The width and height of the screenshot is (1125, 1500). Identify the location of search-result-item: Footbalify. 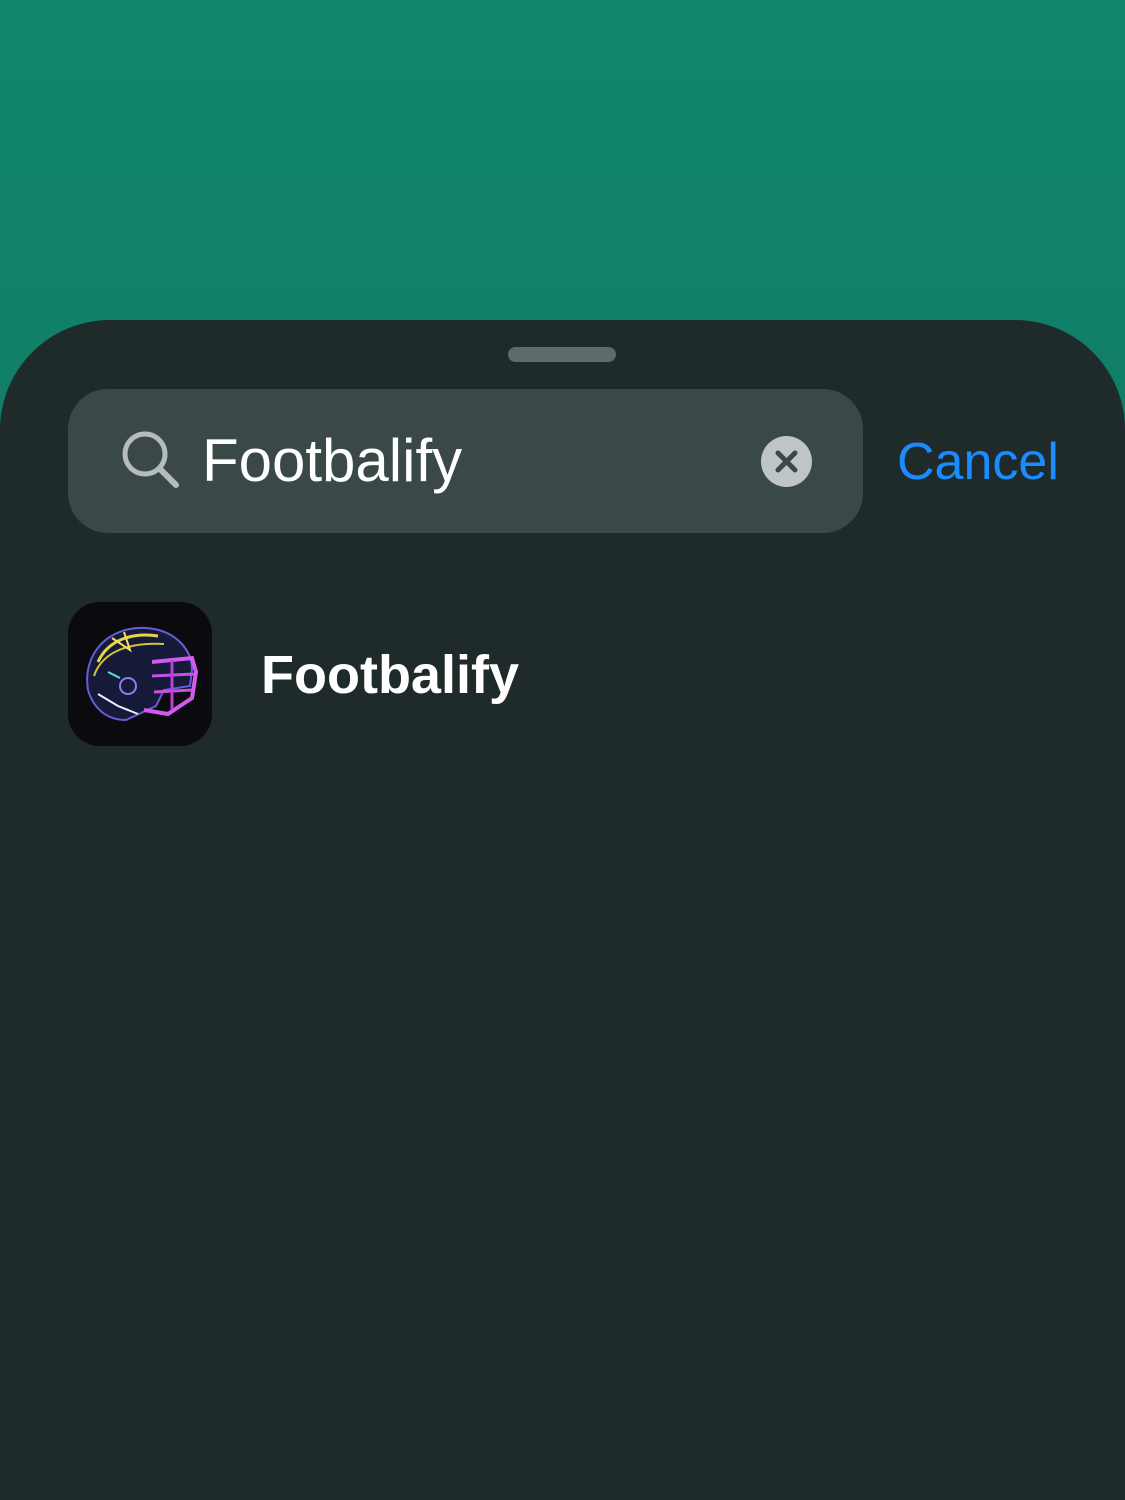
(563, 674).